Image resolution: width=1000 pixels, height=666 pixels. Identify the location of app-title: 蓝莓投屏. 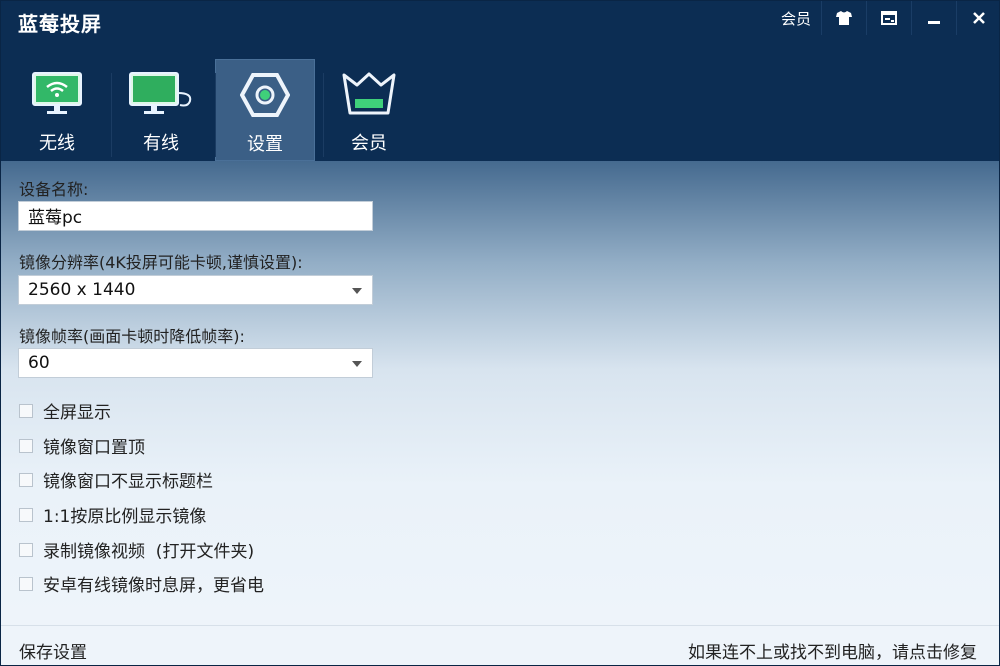
(60, 24).